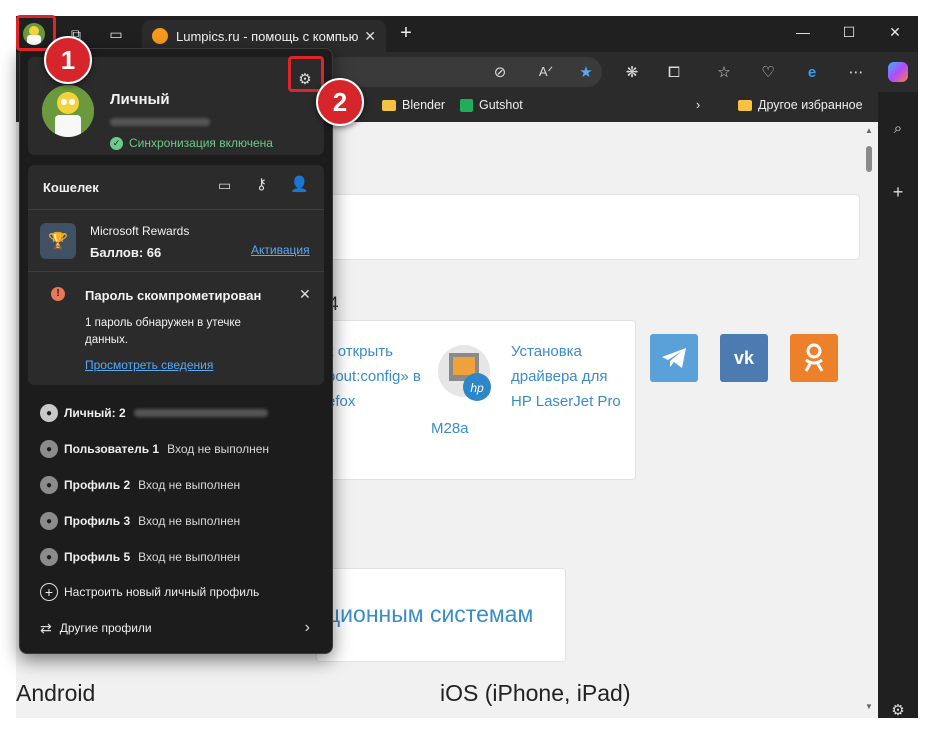 Image resolution: width=934 pixels, height=734 pixels. What do you see at coordinates (68, 111) in the screenshot?
I see `profile-avatar` at bounding box center [68, 111].